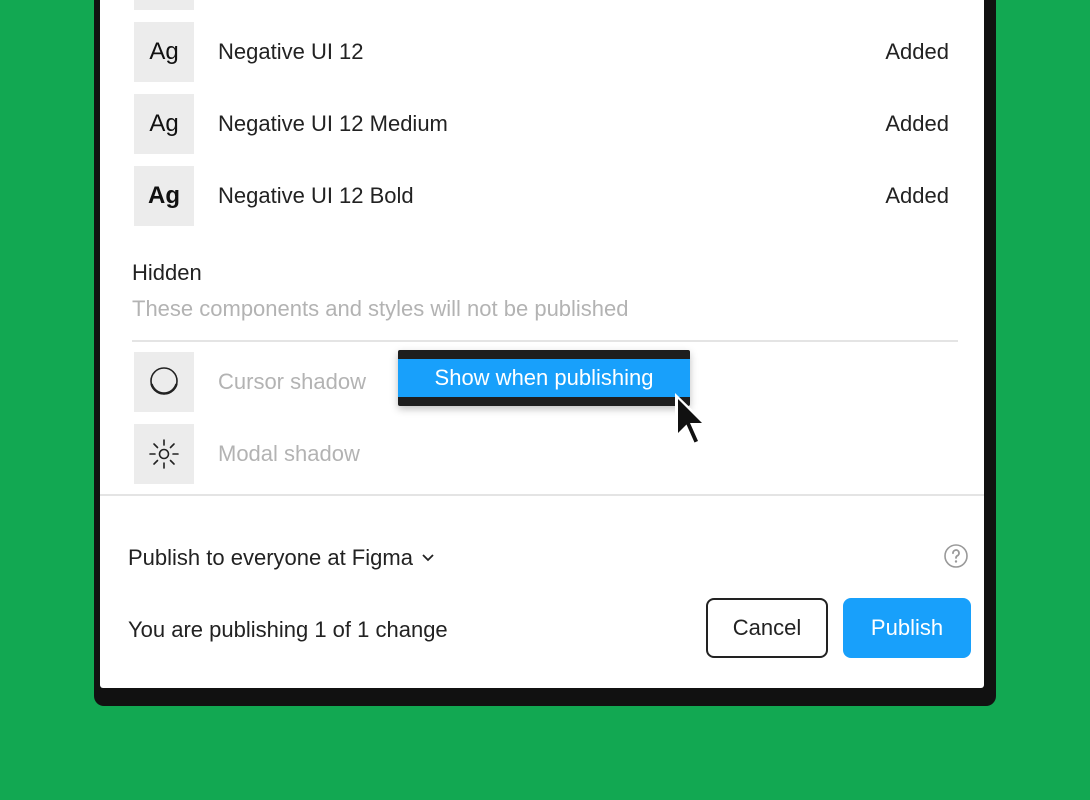 This screenshot has width=1090, height=800. I want to click on publish-target-label: Publish to everyone at Figma, so click(270, 557).